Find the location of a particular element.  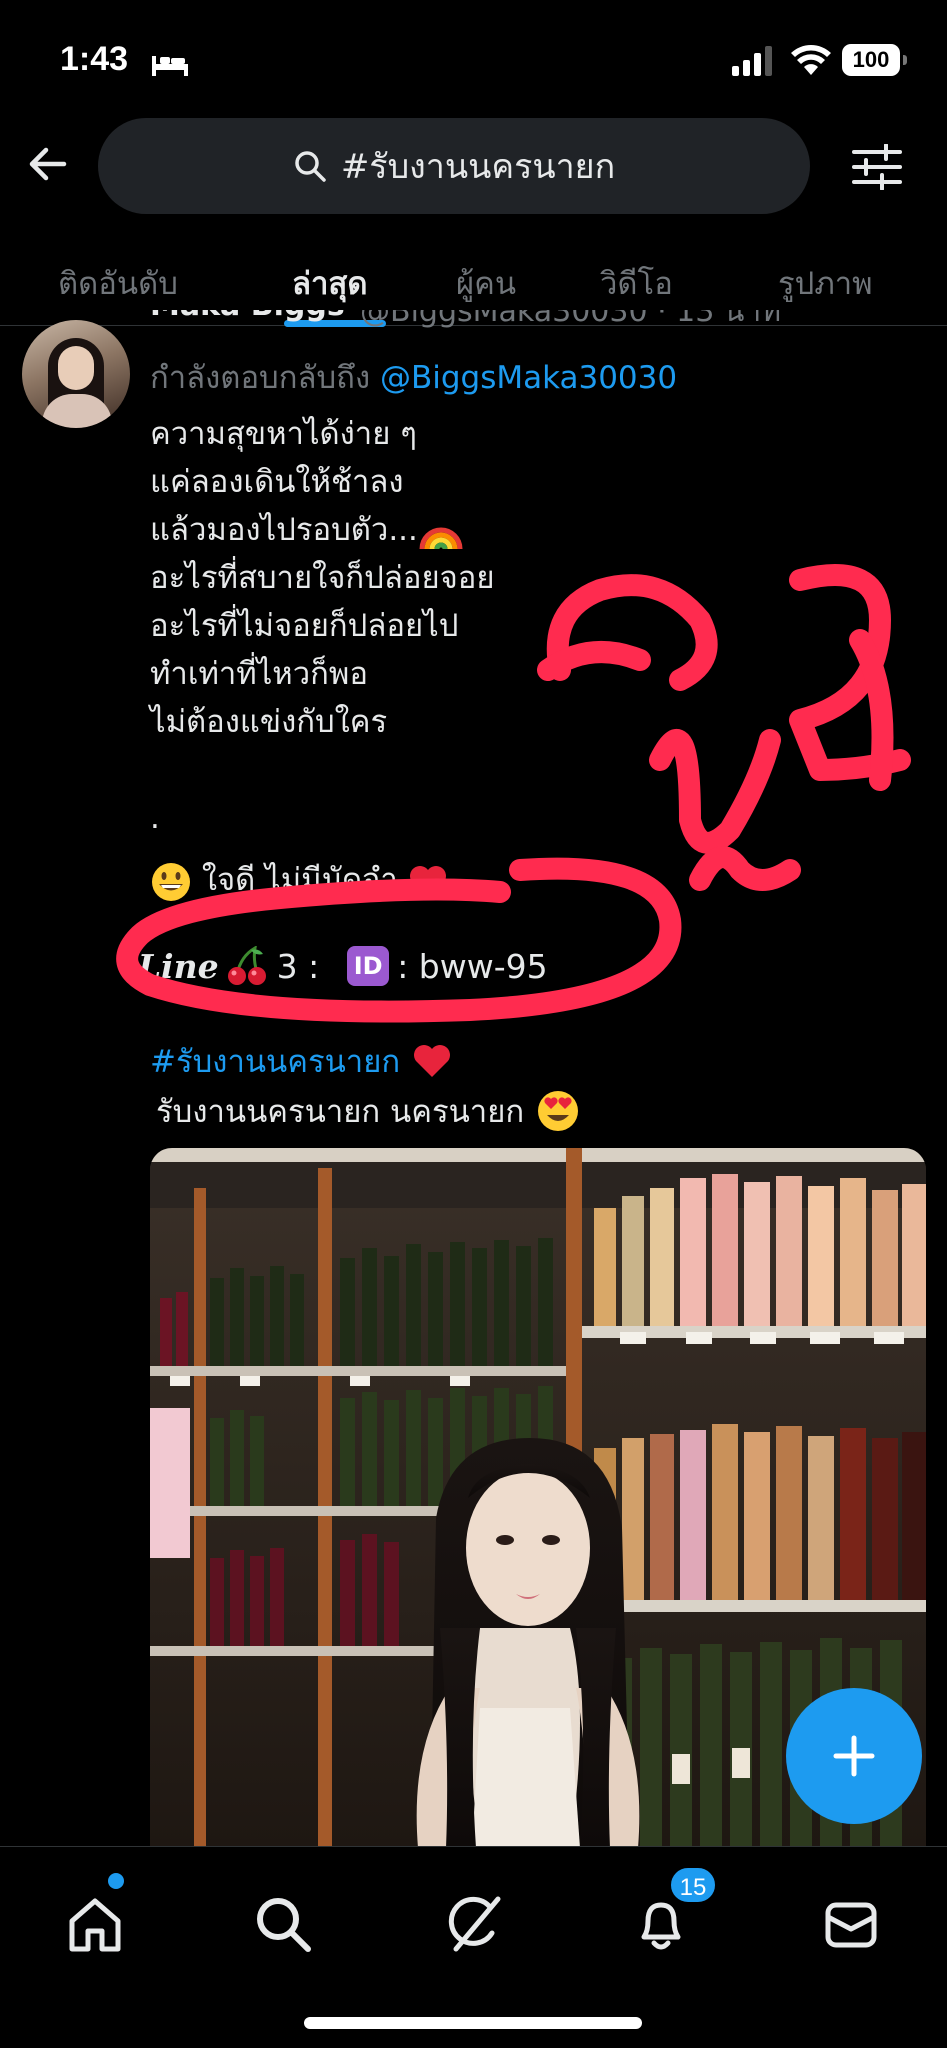

bottom-navigation: 15 is located at coordinates (473, 1947).